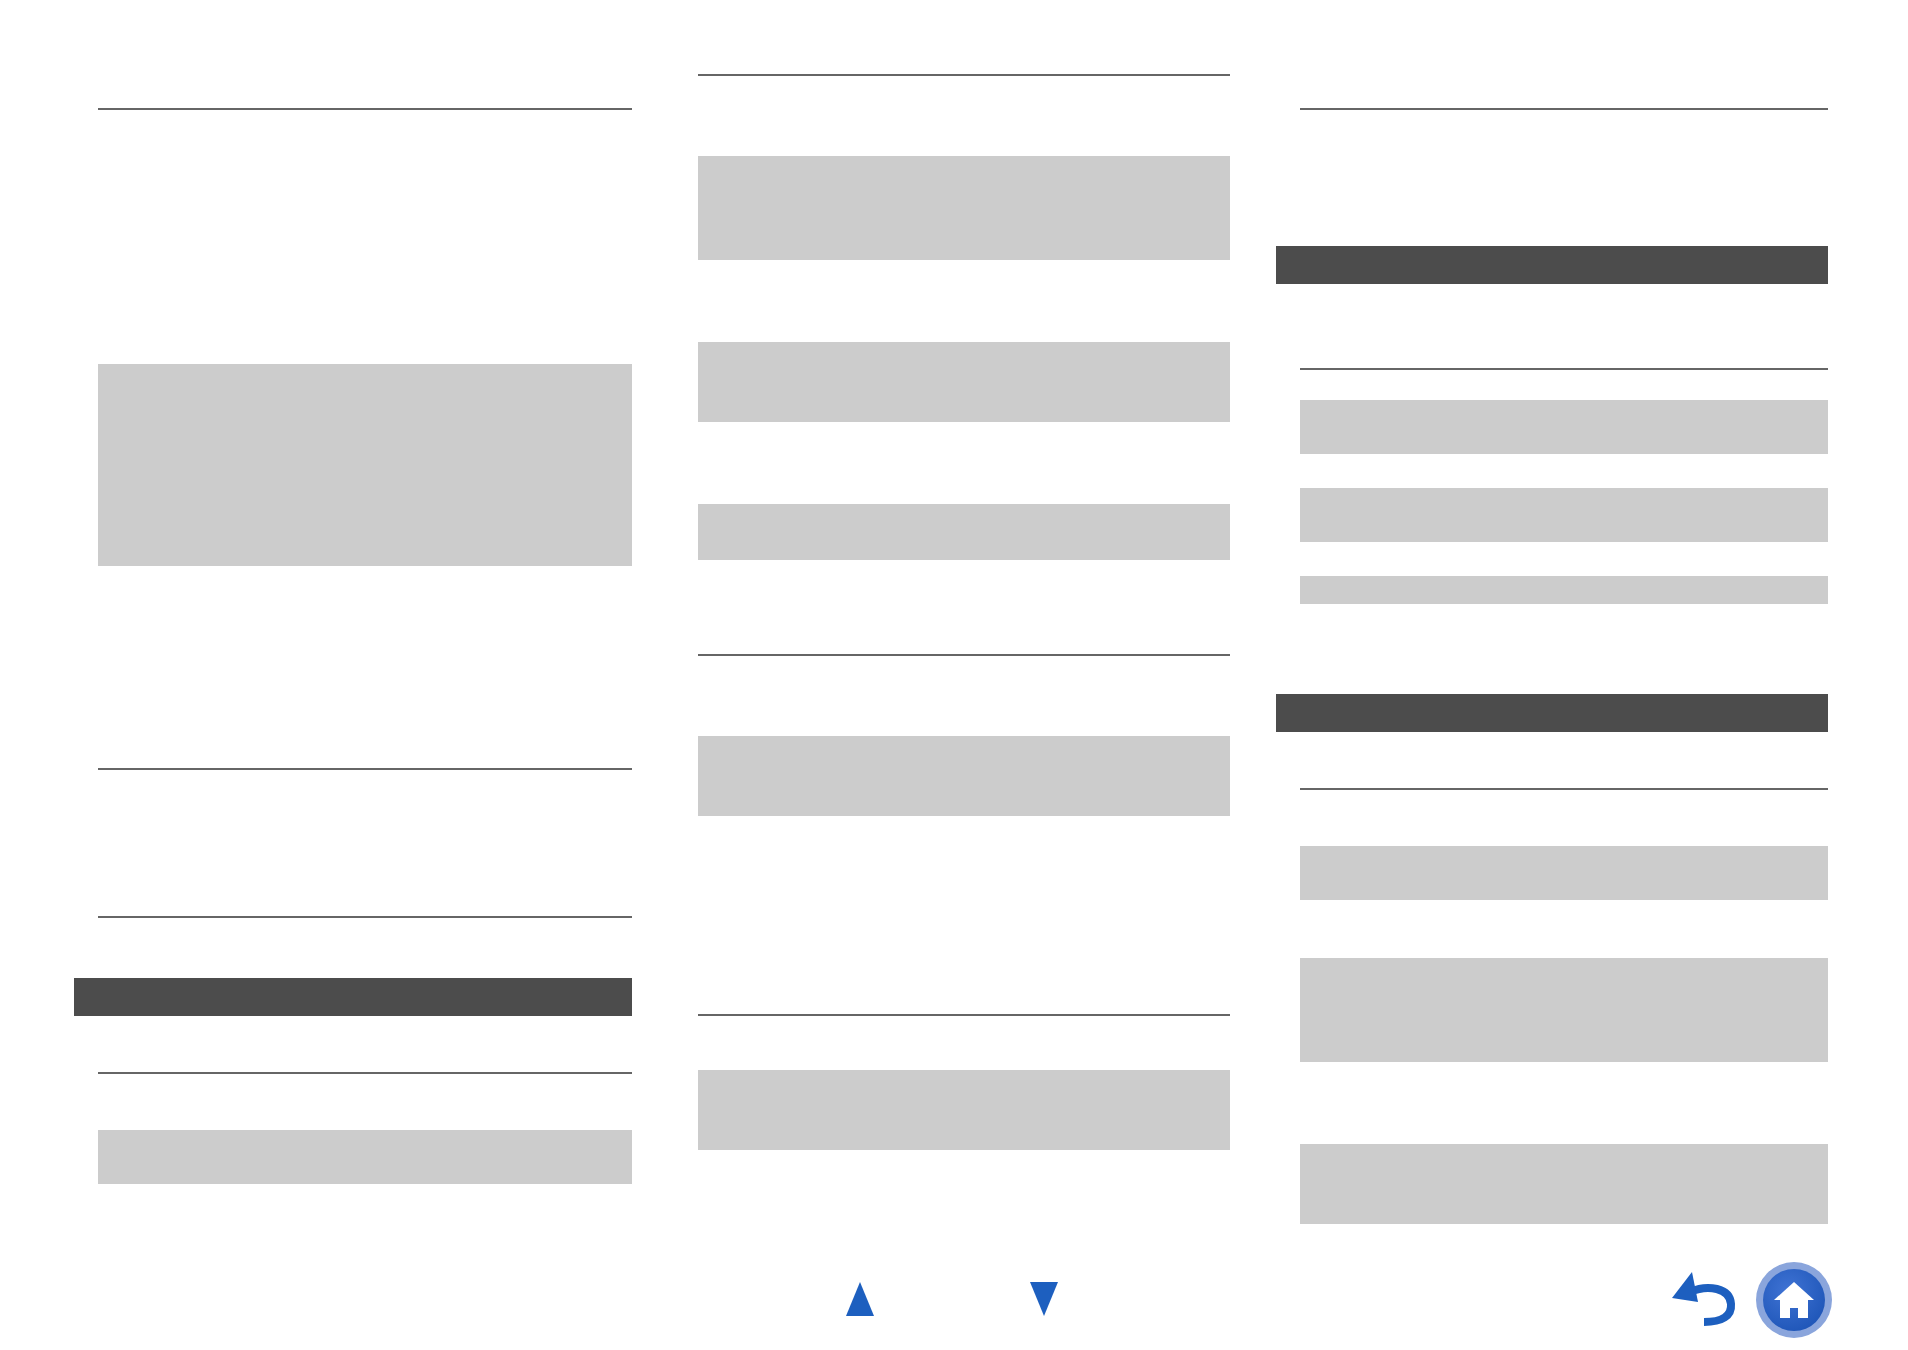 This screenshot has width=1908, height=1350. Describe the element at coordinates (1044, 1299) in the screenshot. I see `down-triangle-icon` at that location.